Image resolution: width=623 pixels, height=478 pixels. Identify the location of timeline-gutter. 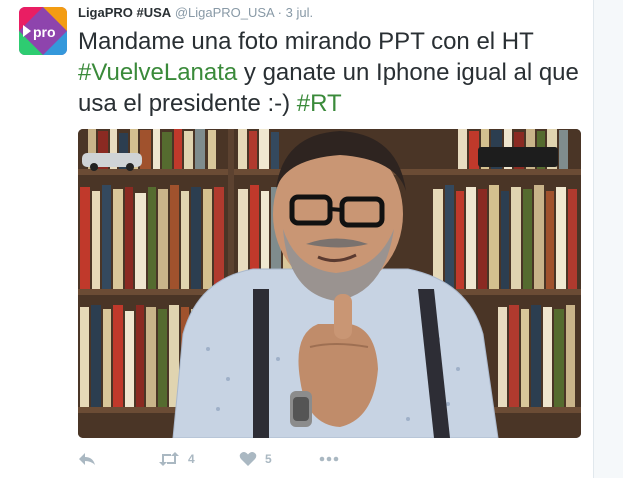
(608, 239).